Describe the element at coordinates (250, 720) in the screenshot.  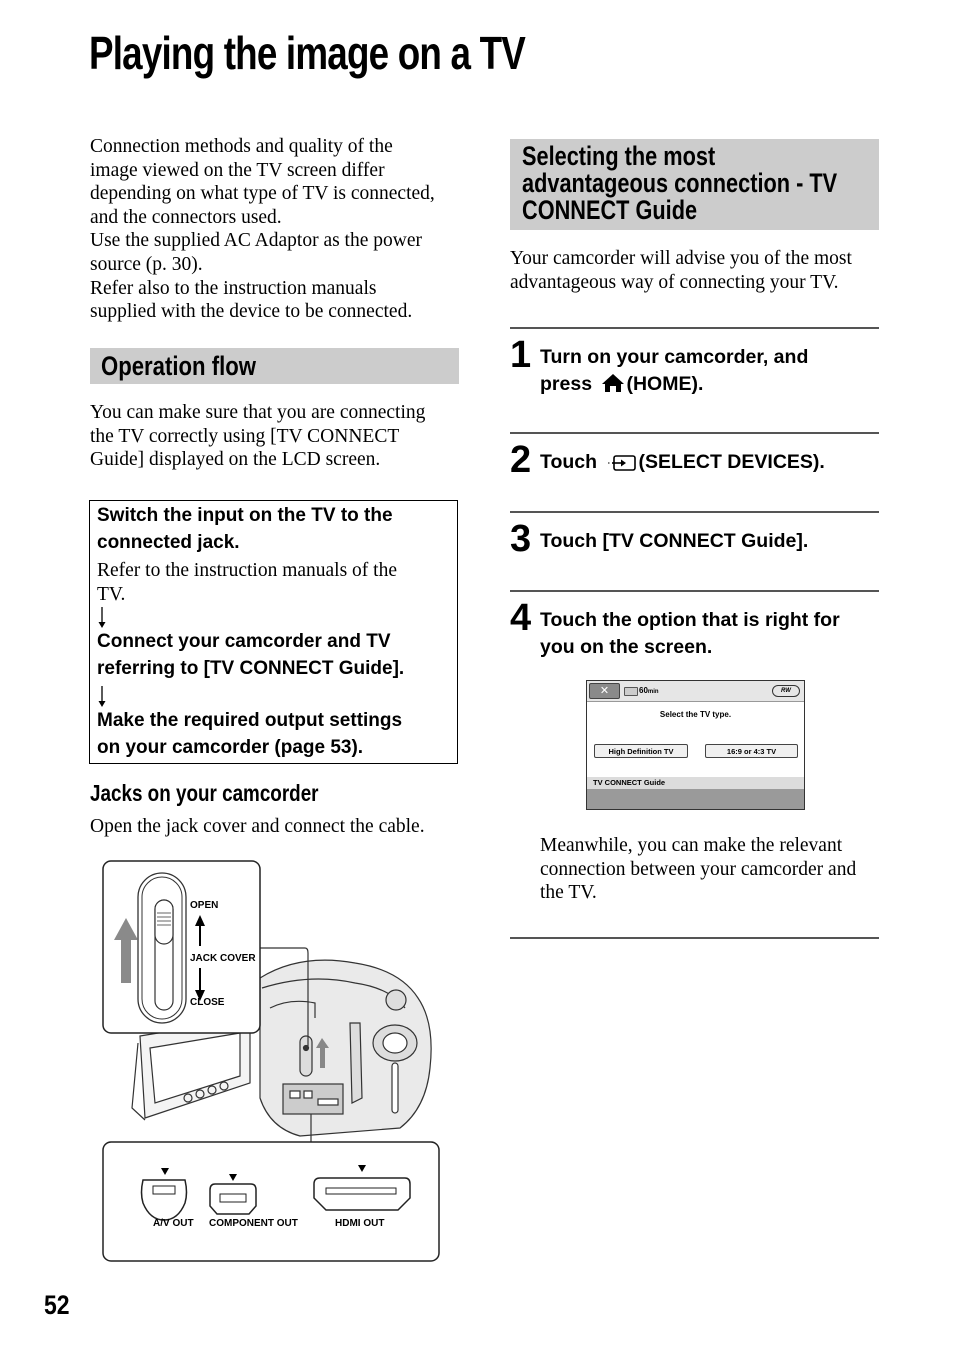
I see `flow-step-3-line: Make the required output settings` at that location.